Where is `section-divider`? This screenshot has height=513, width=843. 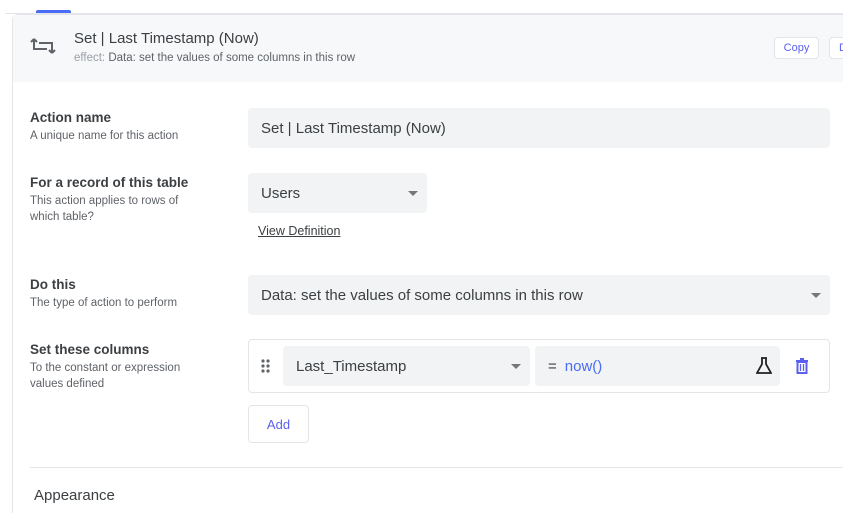
section-divider is located at coordinates (436, 467).